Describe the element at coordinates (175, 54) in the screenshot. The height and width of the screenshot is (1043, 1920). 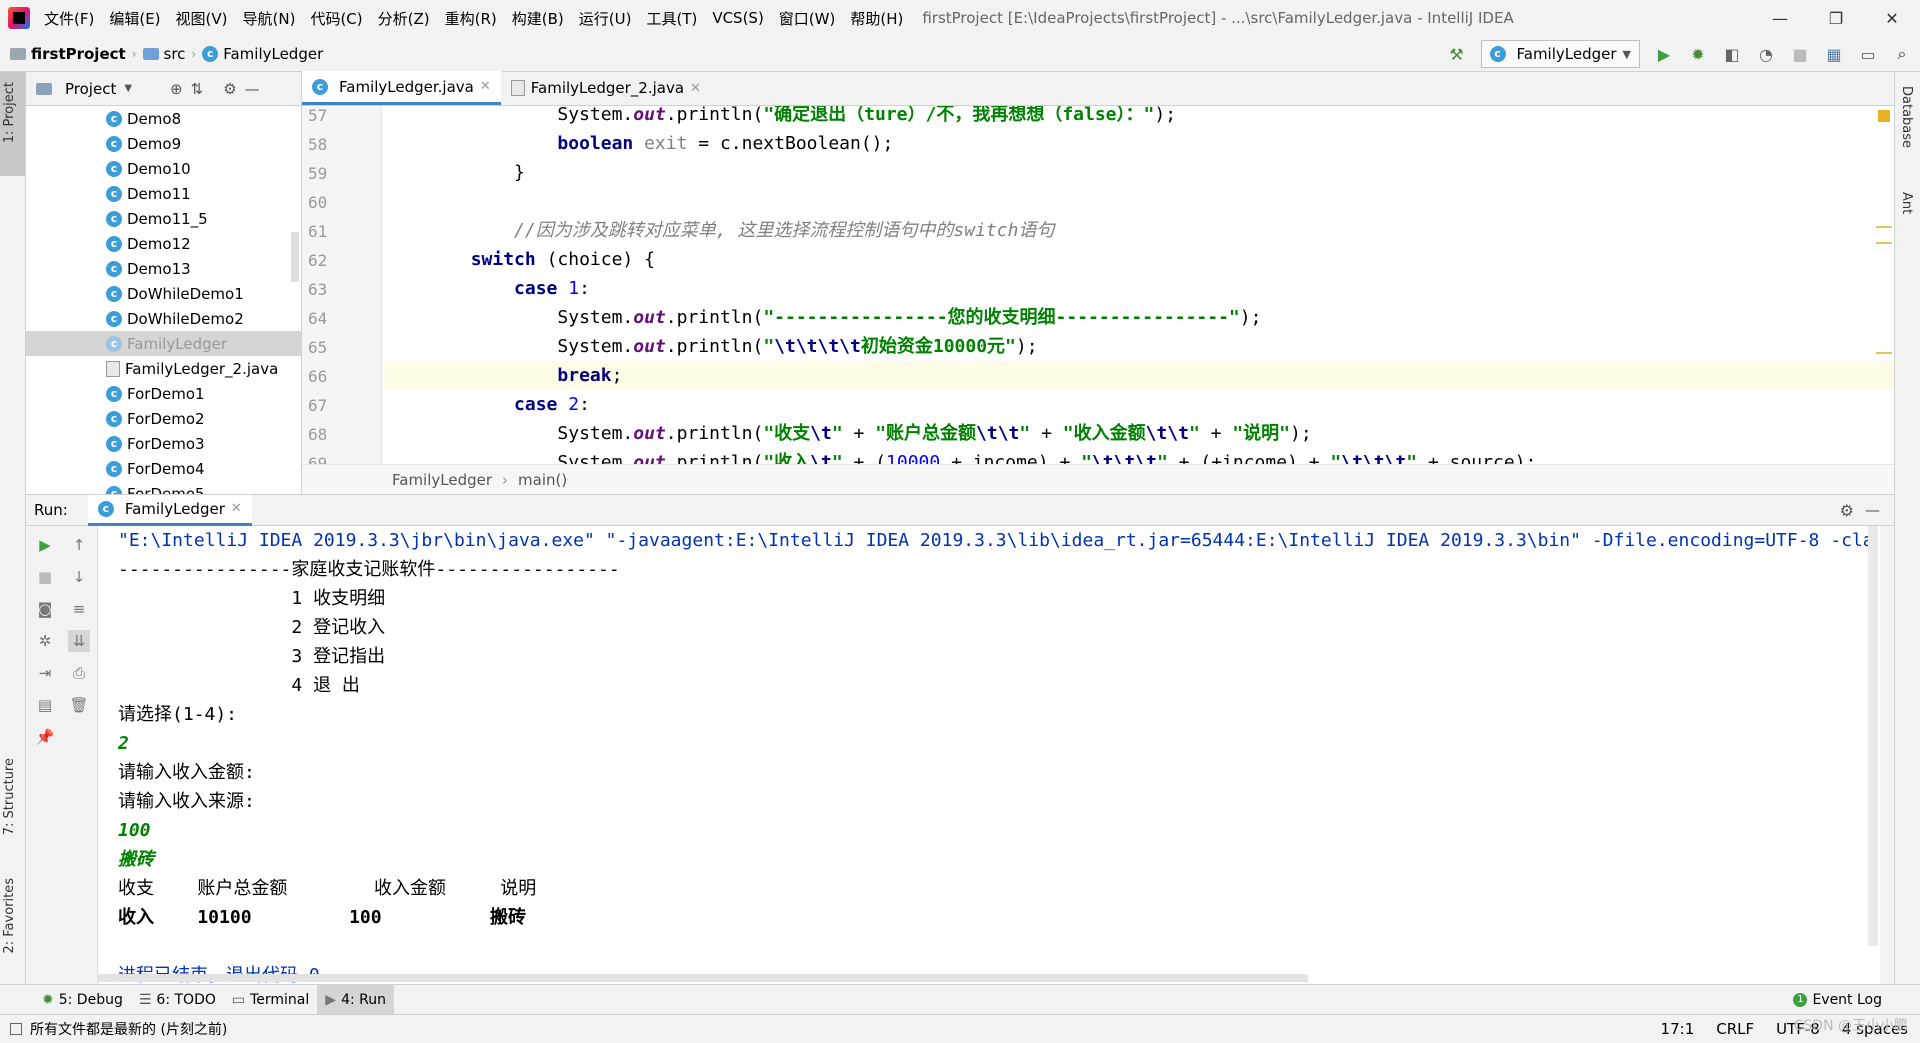
I see `breadcrumb-src: src` at that location.